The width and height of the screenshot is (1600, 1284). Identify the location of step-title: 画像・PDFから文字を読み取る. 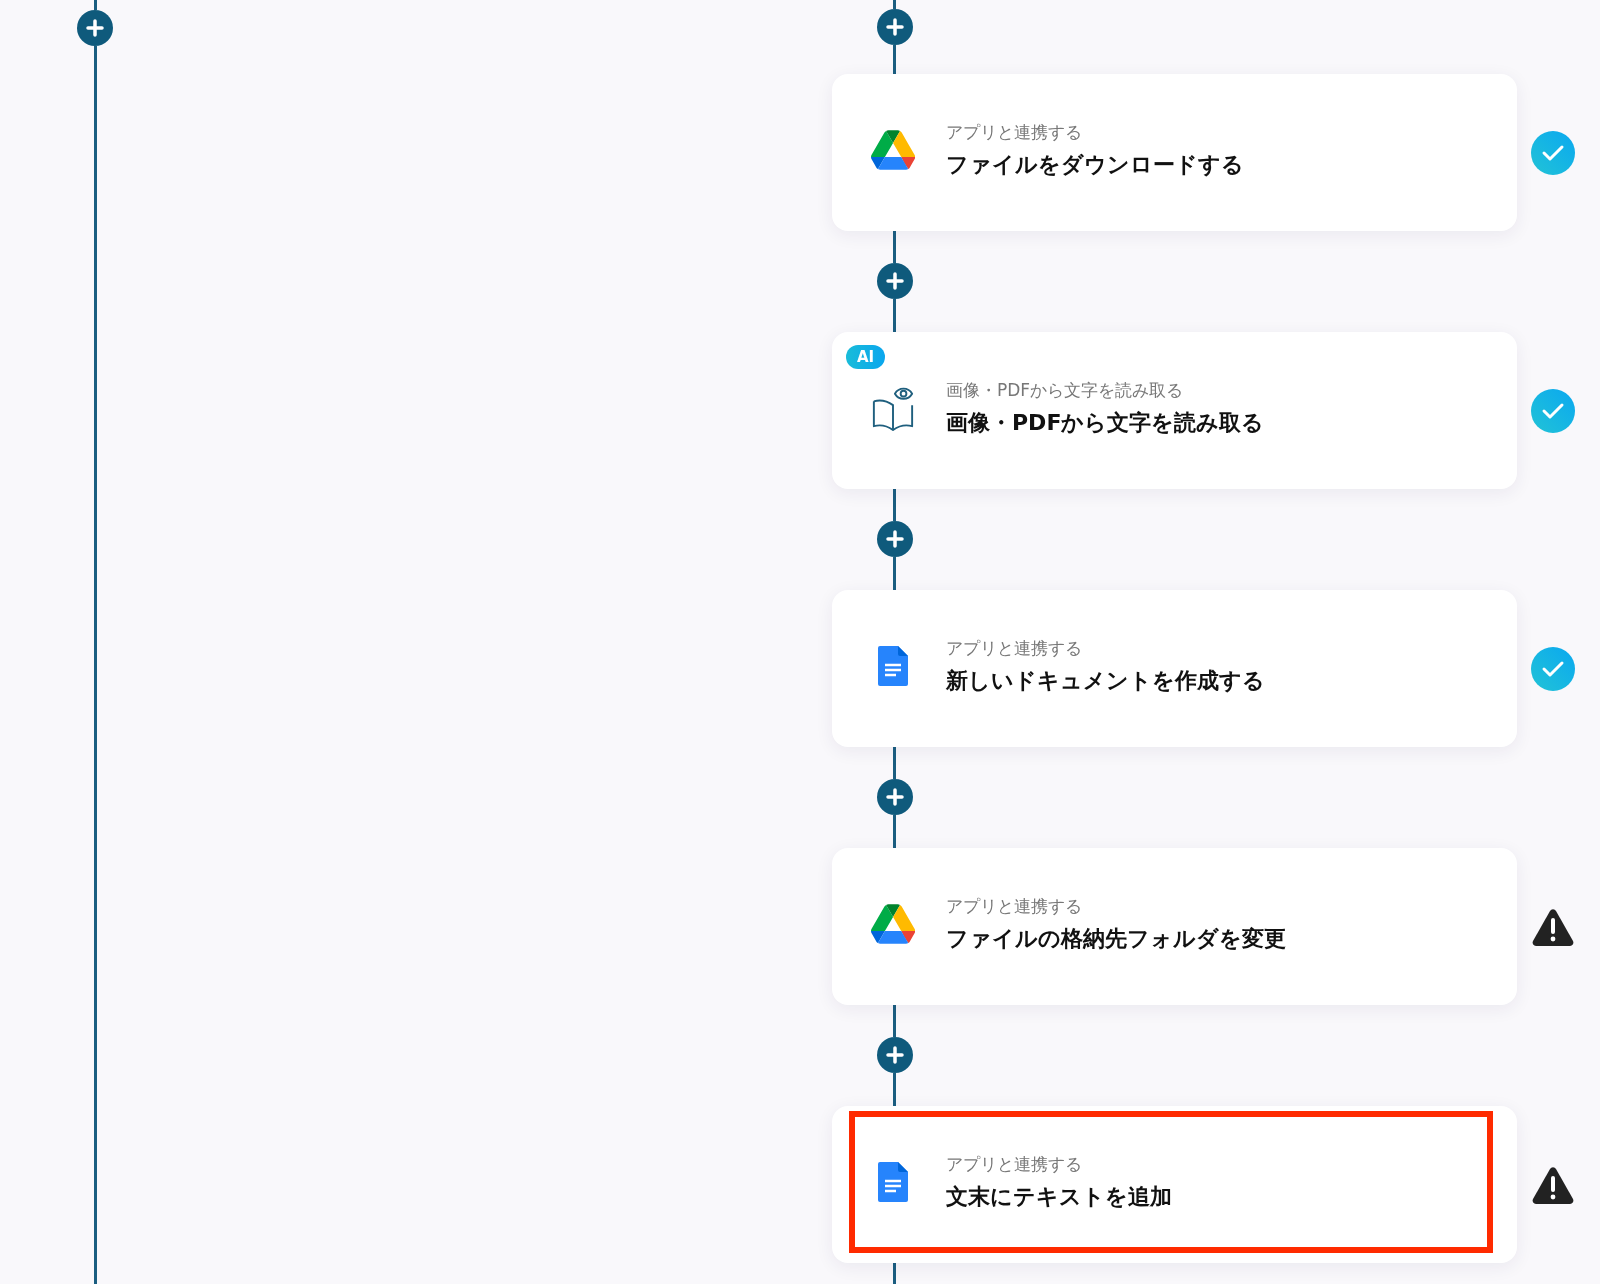
(1105, 422).